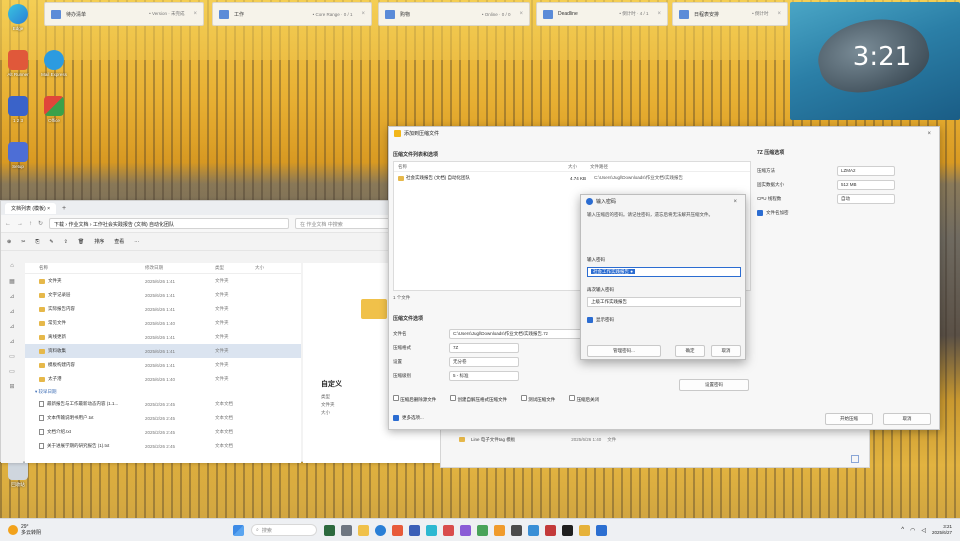 This screenshot has width=960, height=541. Describe the element at coordinates (124, 14) in the screenshot. I see `todo-widget-card: 待办清单 • Version · 未完成 ×` at that location.